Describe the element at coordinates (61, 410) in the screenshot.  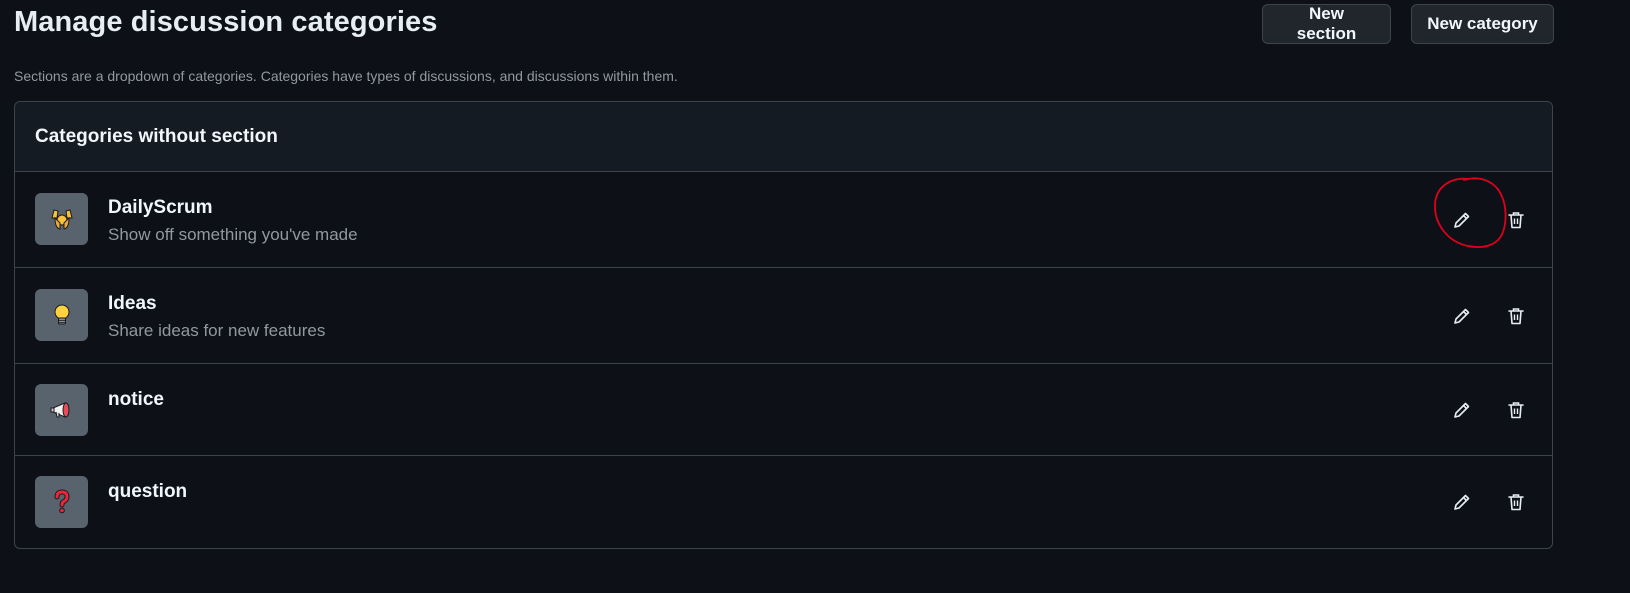
I see `loudspeaker-icon` at that location.